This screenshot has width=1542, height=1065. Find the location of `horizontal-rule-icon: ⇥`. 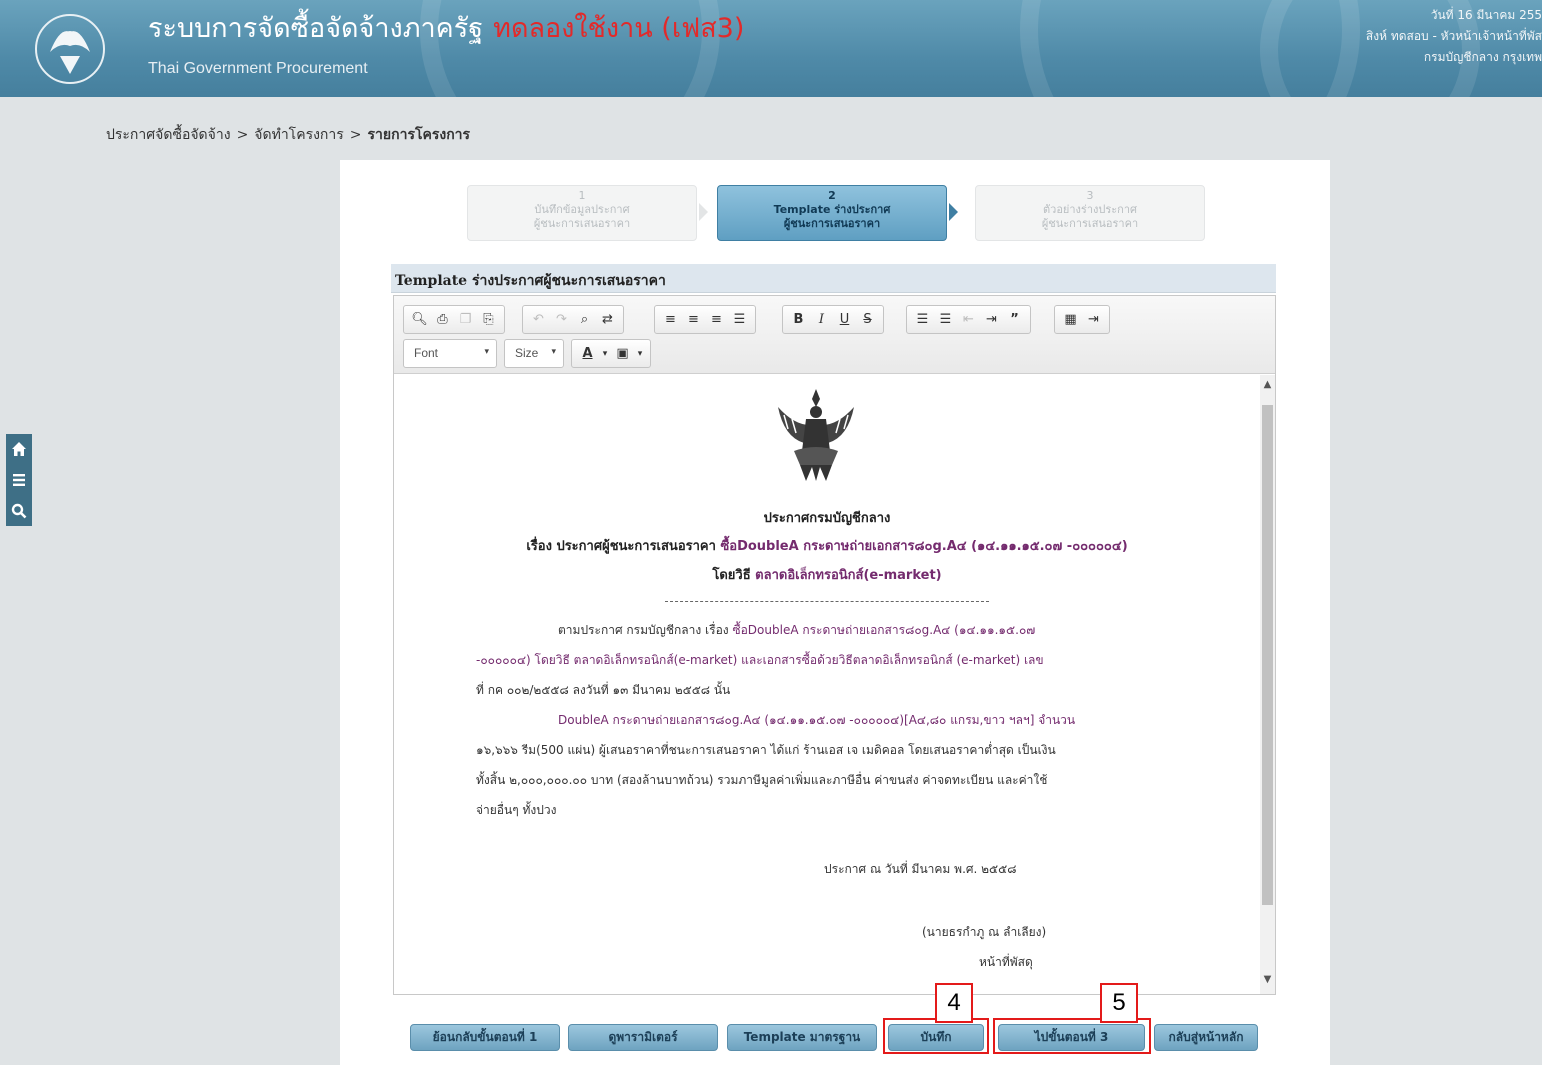

horizontal-rule-icon: ⇥ is located at coordinates (1093, 320).